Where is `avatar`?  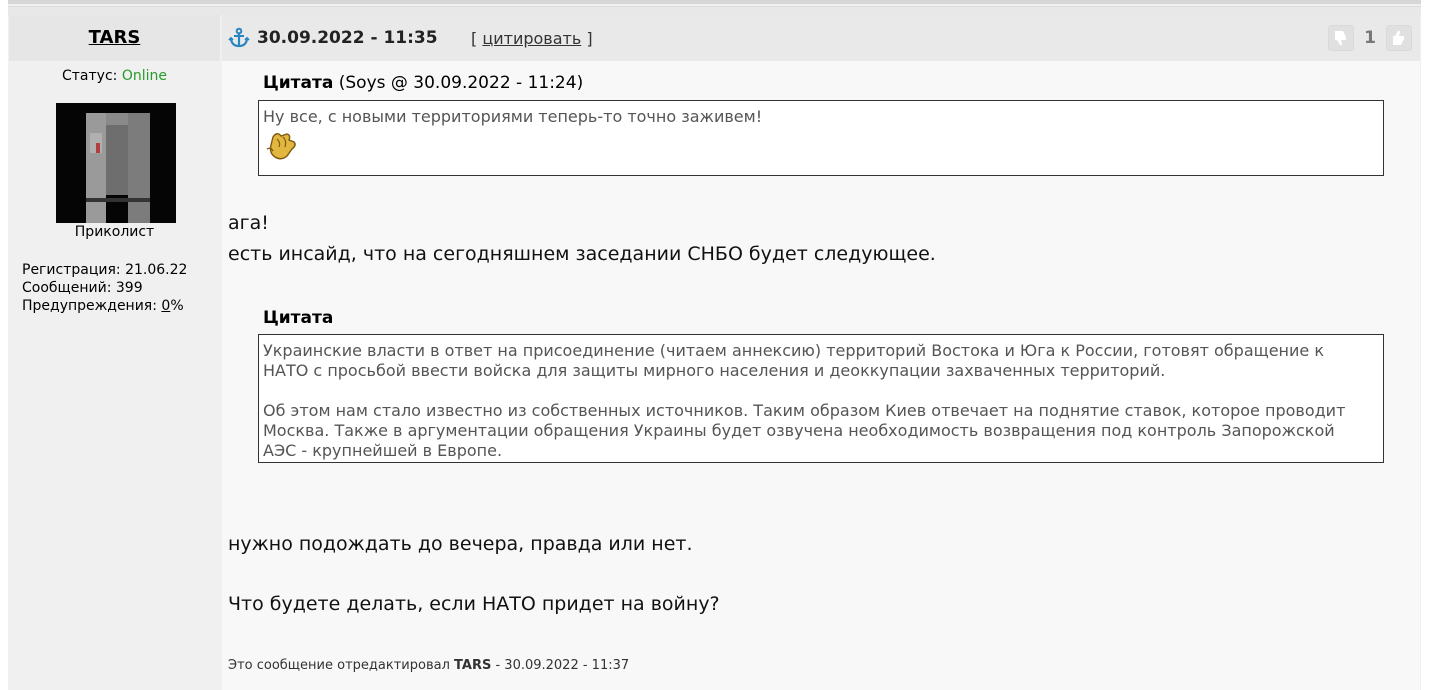
avatar is located at coordinates (116, 163).